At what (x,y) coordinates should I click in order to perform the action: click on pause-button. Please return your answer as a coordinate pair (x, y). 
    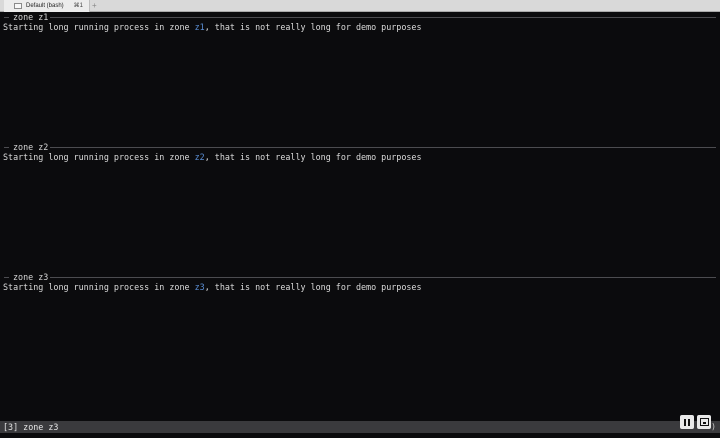
    Looking at the image, I should click on (687, 422).